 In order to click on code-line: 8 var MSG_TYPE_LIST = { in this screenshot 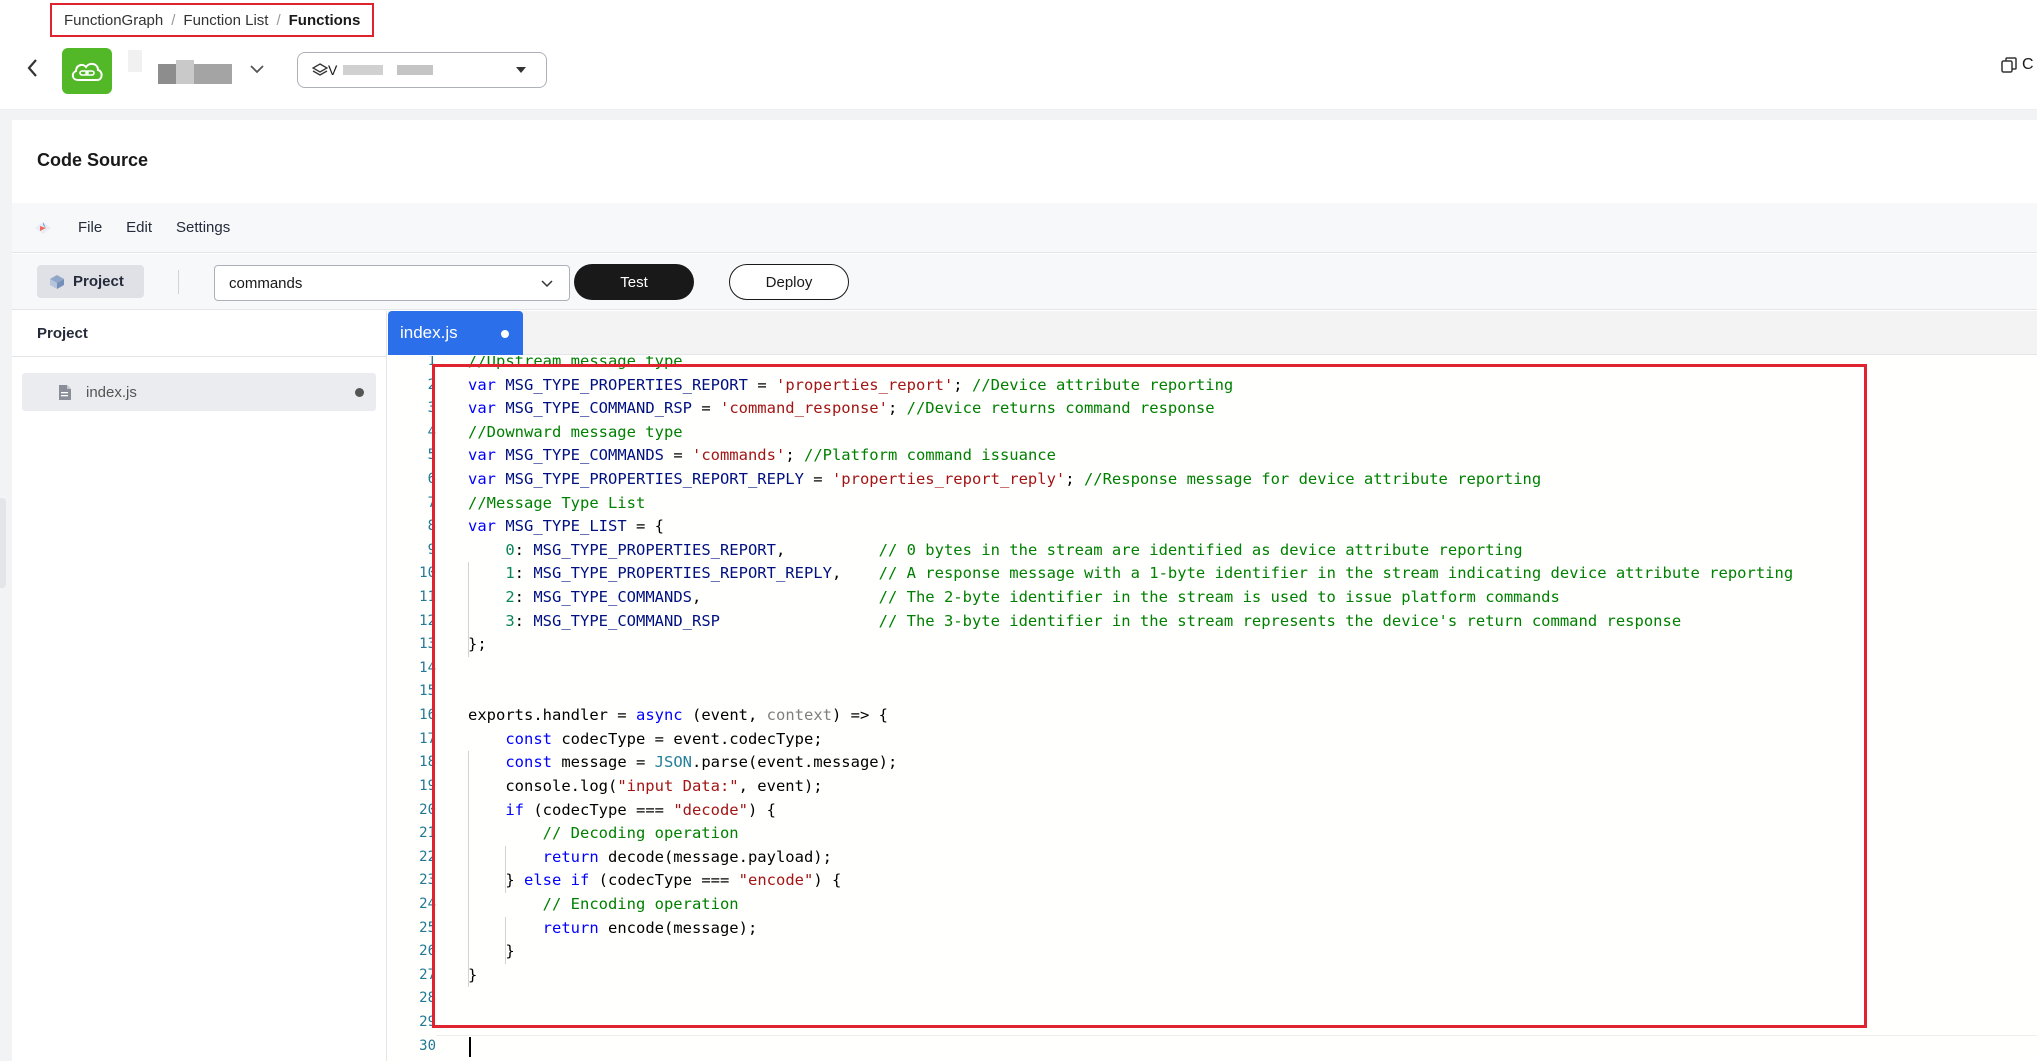, I will do `click(1212, 527)`.